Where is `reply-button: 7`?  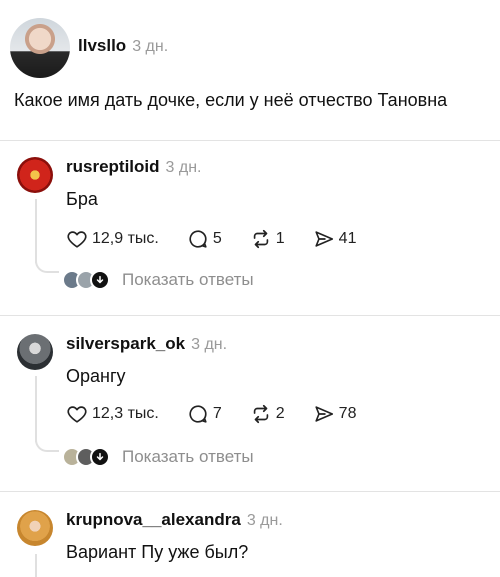
reply-button: 7 is located at coordinates (204, 414).